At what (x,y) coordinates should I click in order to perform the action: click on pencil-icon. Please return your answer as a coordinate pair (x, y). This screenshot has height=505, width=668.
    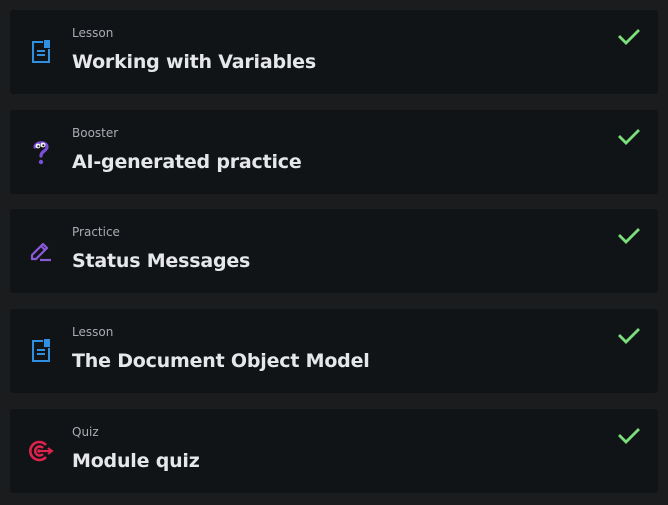
    Looking at the image, I should click on (41, 251).